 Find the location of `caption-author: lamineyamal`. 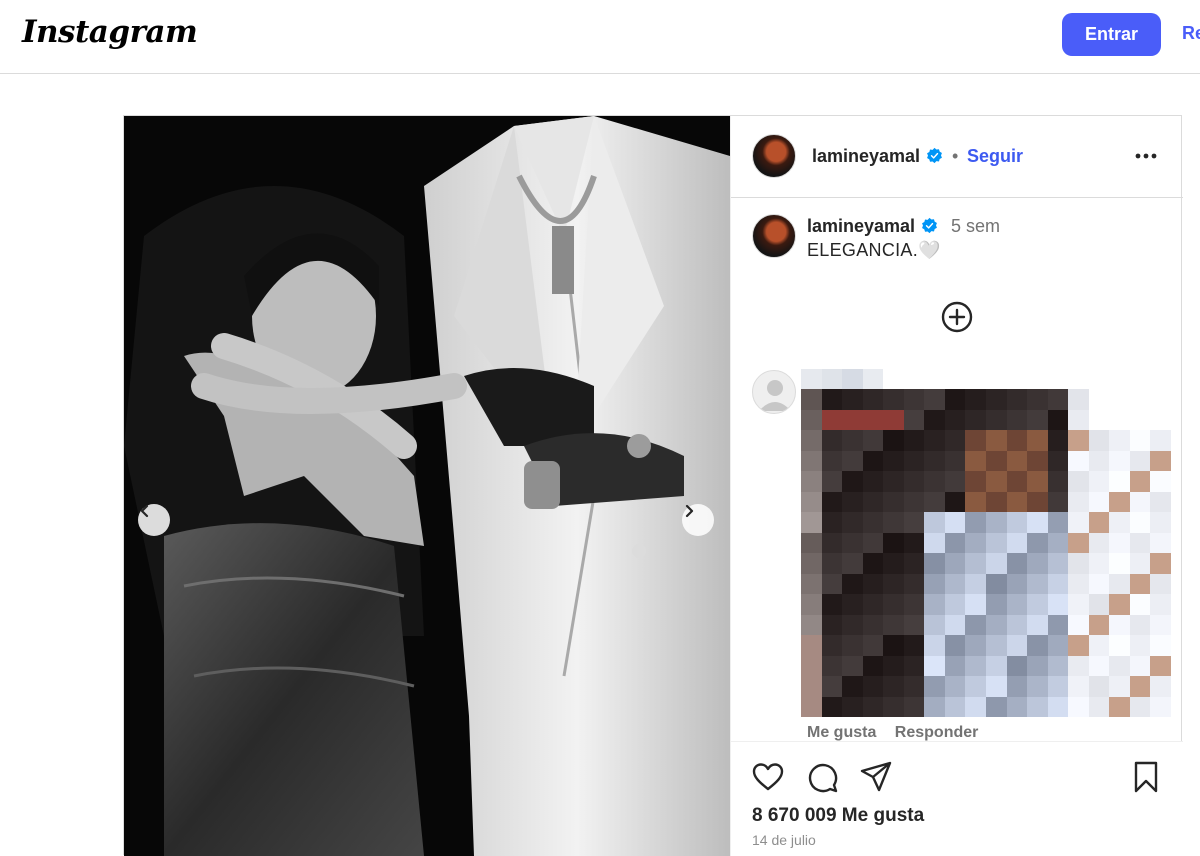

caption-author: lamineyamal is located at coordinates (872, 226).